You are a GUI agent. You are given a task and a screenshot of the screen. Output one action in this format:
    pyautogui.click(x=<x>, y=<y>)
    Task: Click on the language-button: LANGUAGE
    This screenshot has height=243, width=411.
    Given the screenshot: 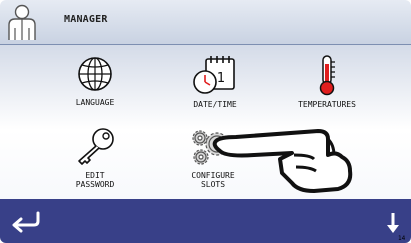 What is the action you would take?
    pyautogui.click(x=95, y=80)
    